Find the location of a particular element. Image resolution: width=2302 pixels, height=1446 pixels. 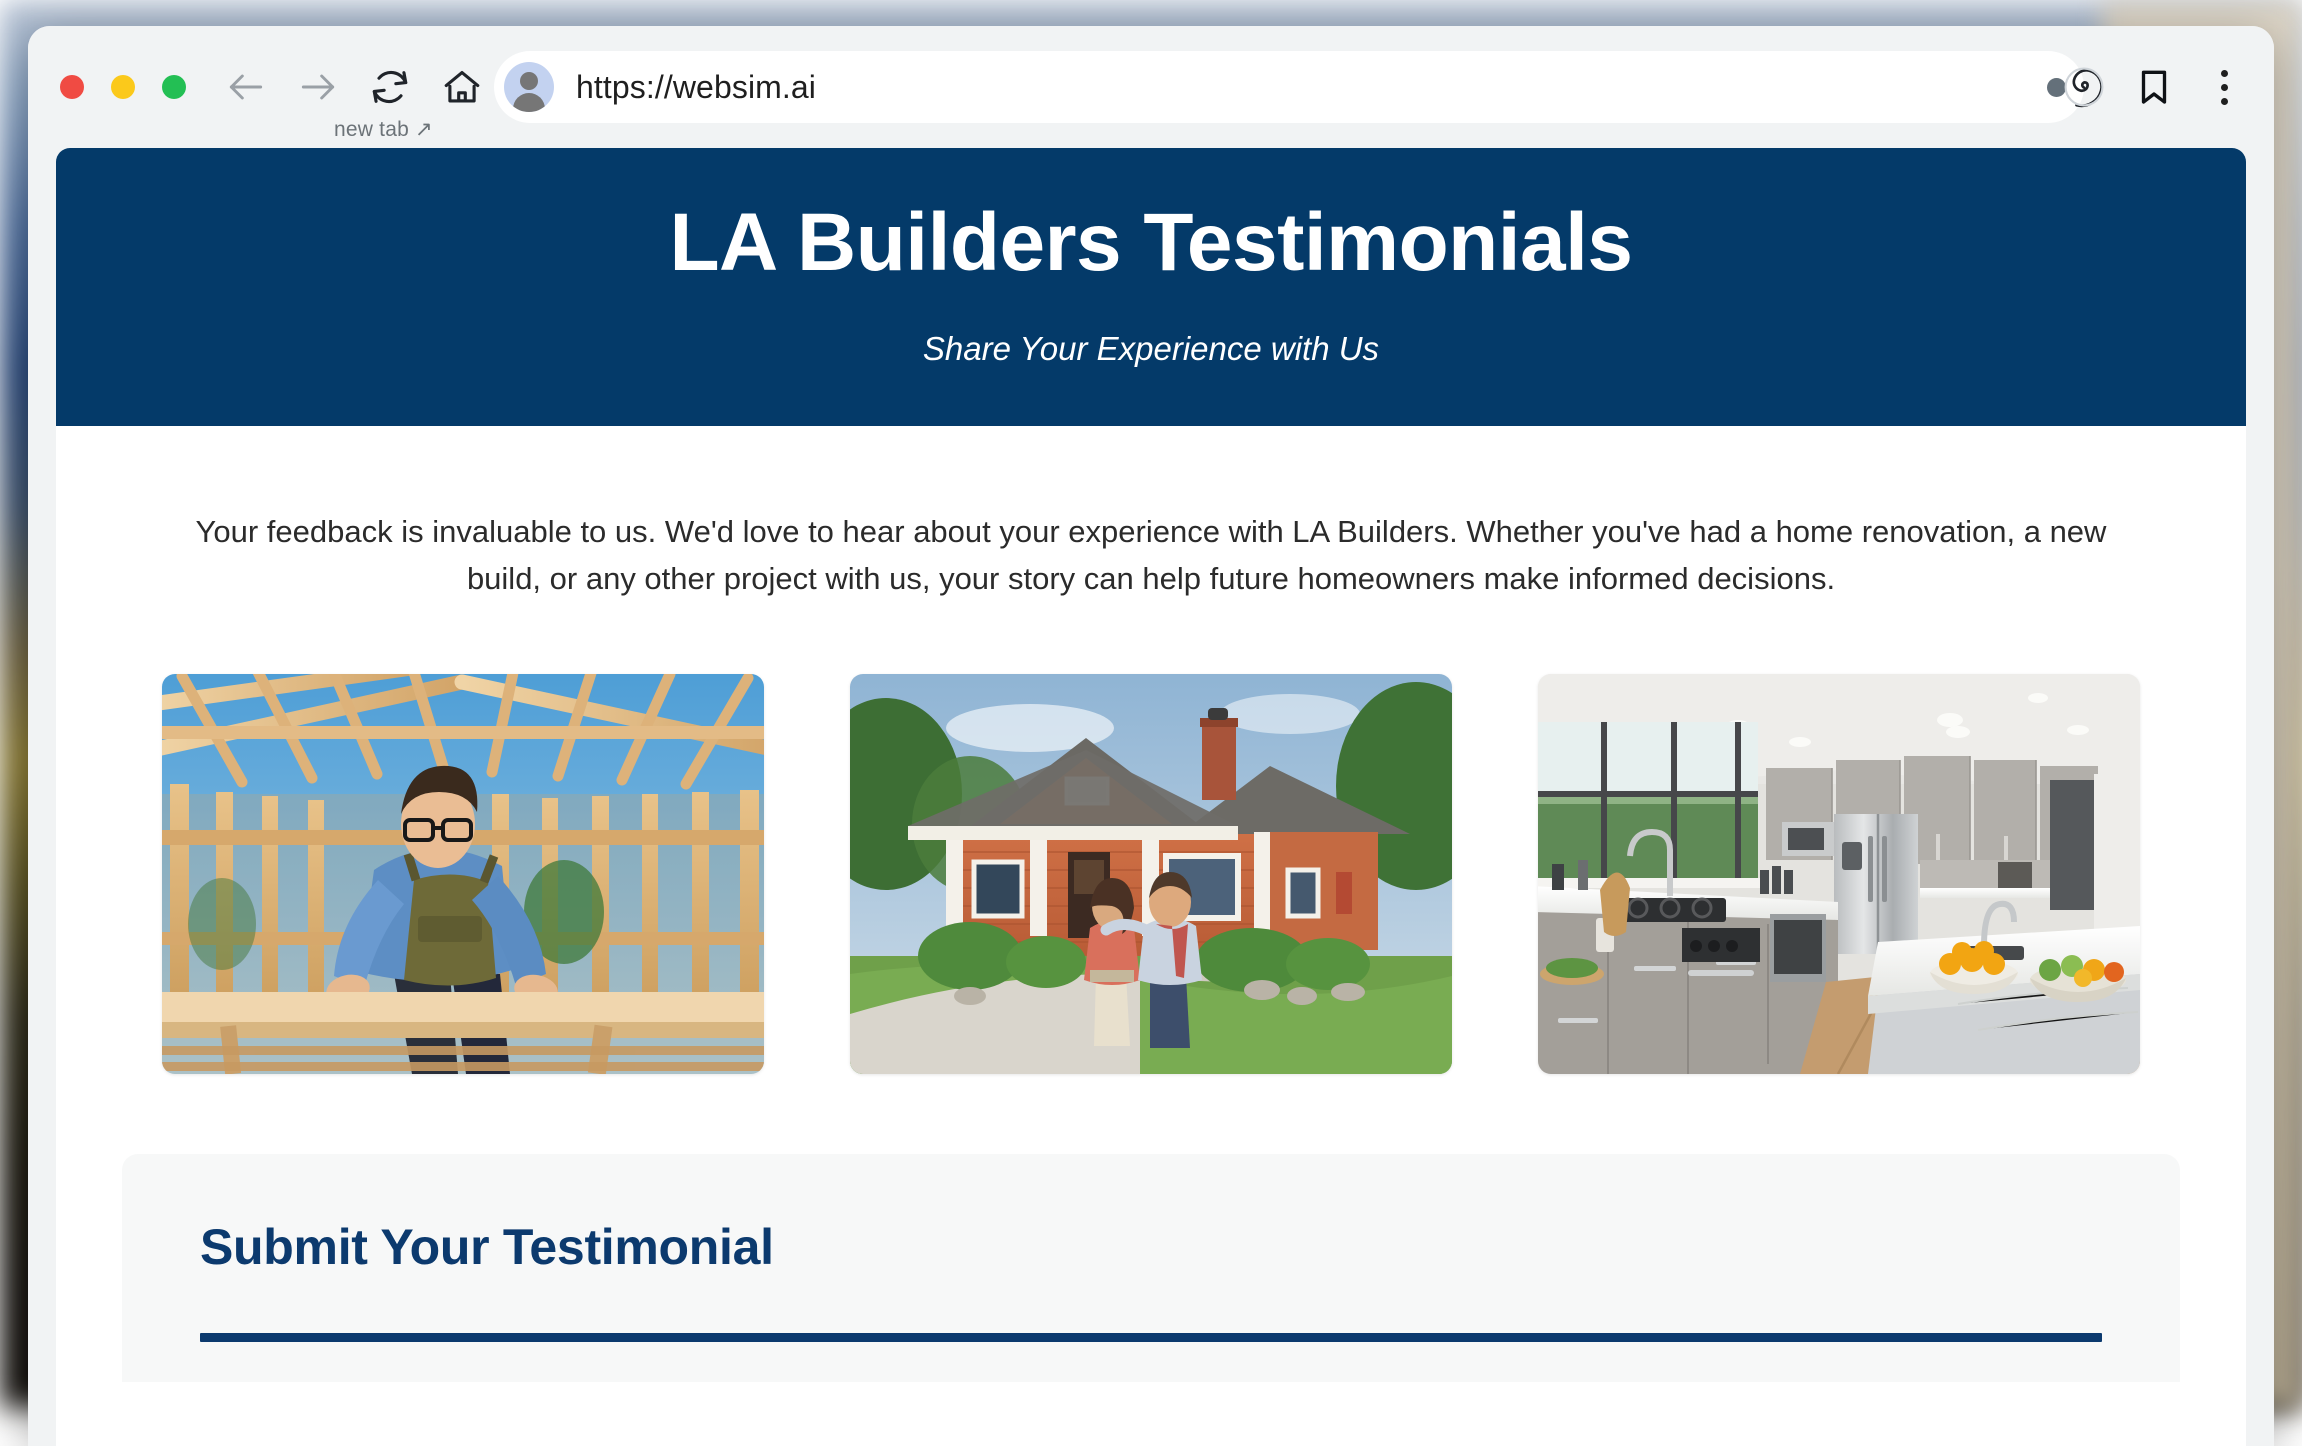

forward-button is located at coordinates (318, 87).